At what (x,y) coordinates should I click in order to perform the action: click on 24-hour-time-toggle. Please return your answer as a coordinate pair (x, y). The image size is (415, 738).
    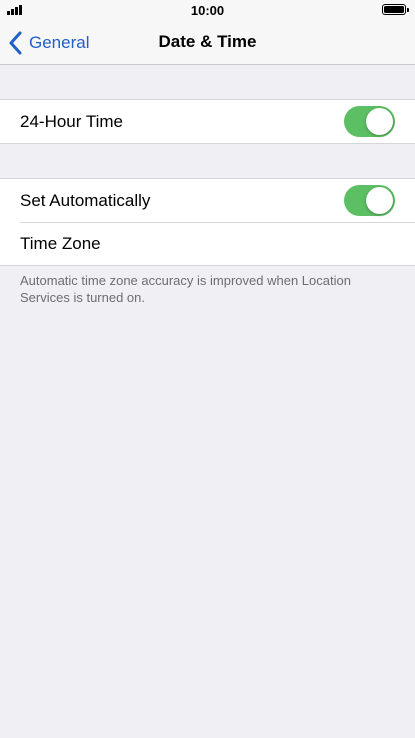
    Looking at the image, I should click on (369, 121).